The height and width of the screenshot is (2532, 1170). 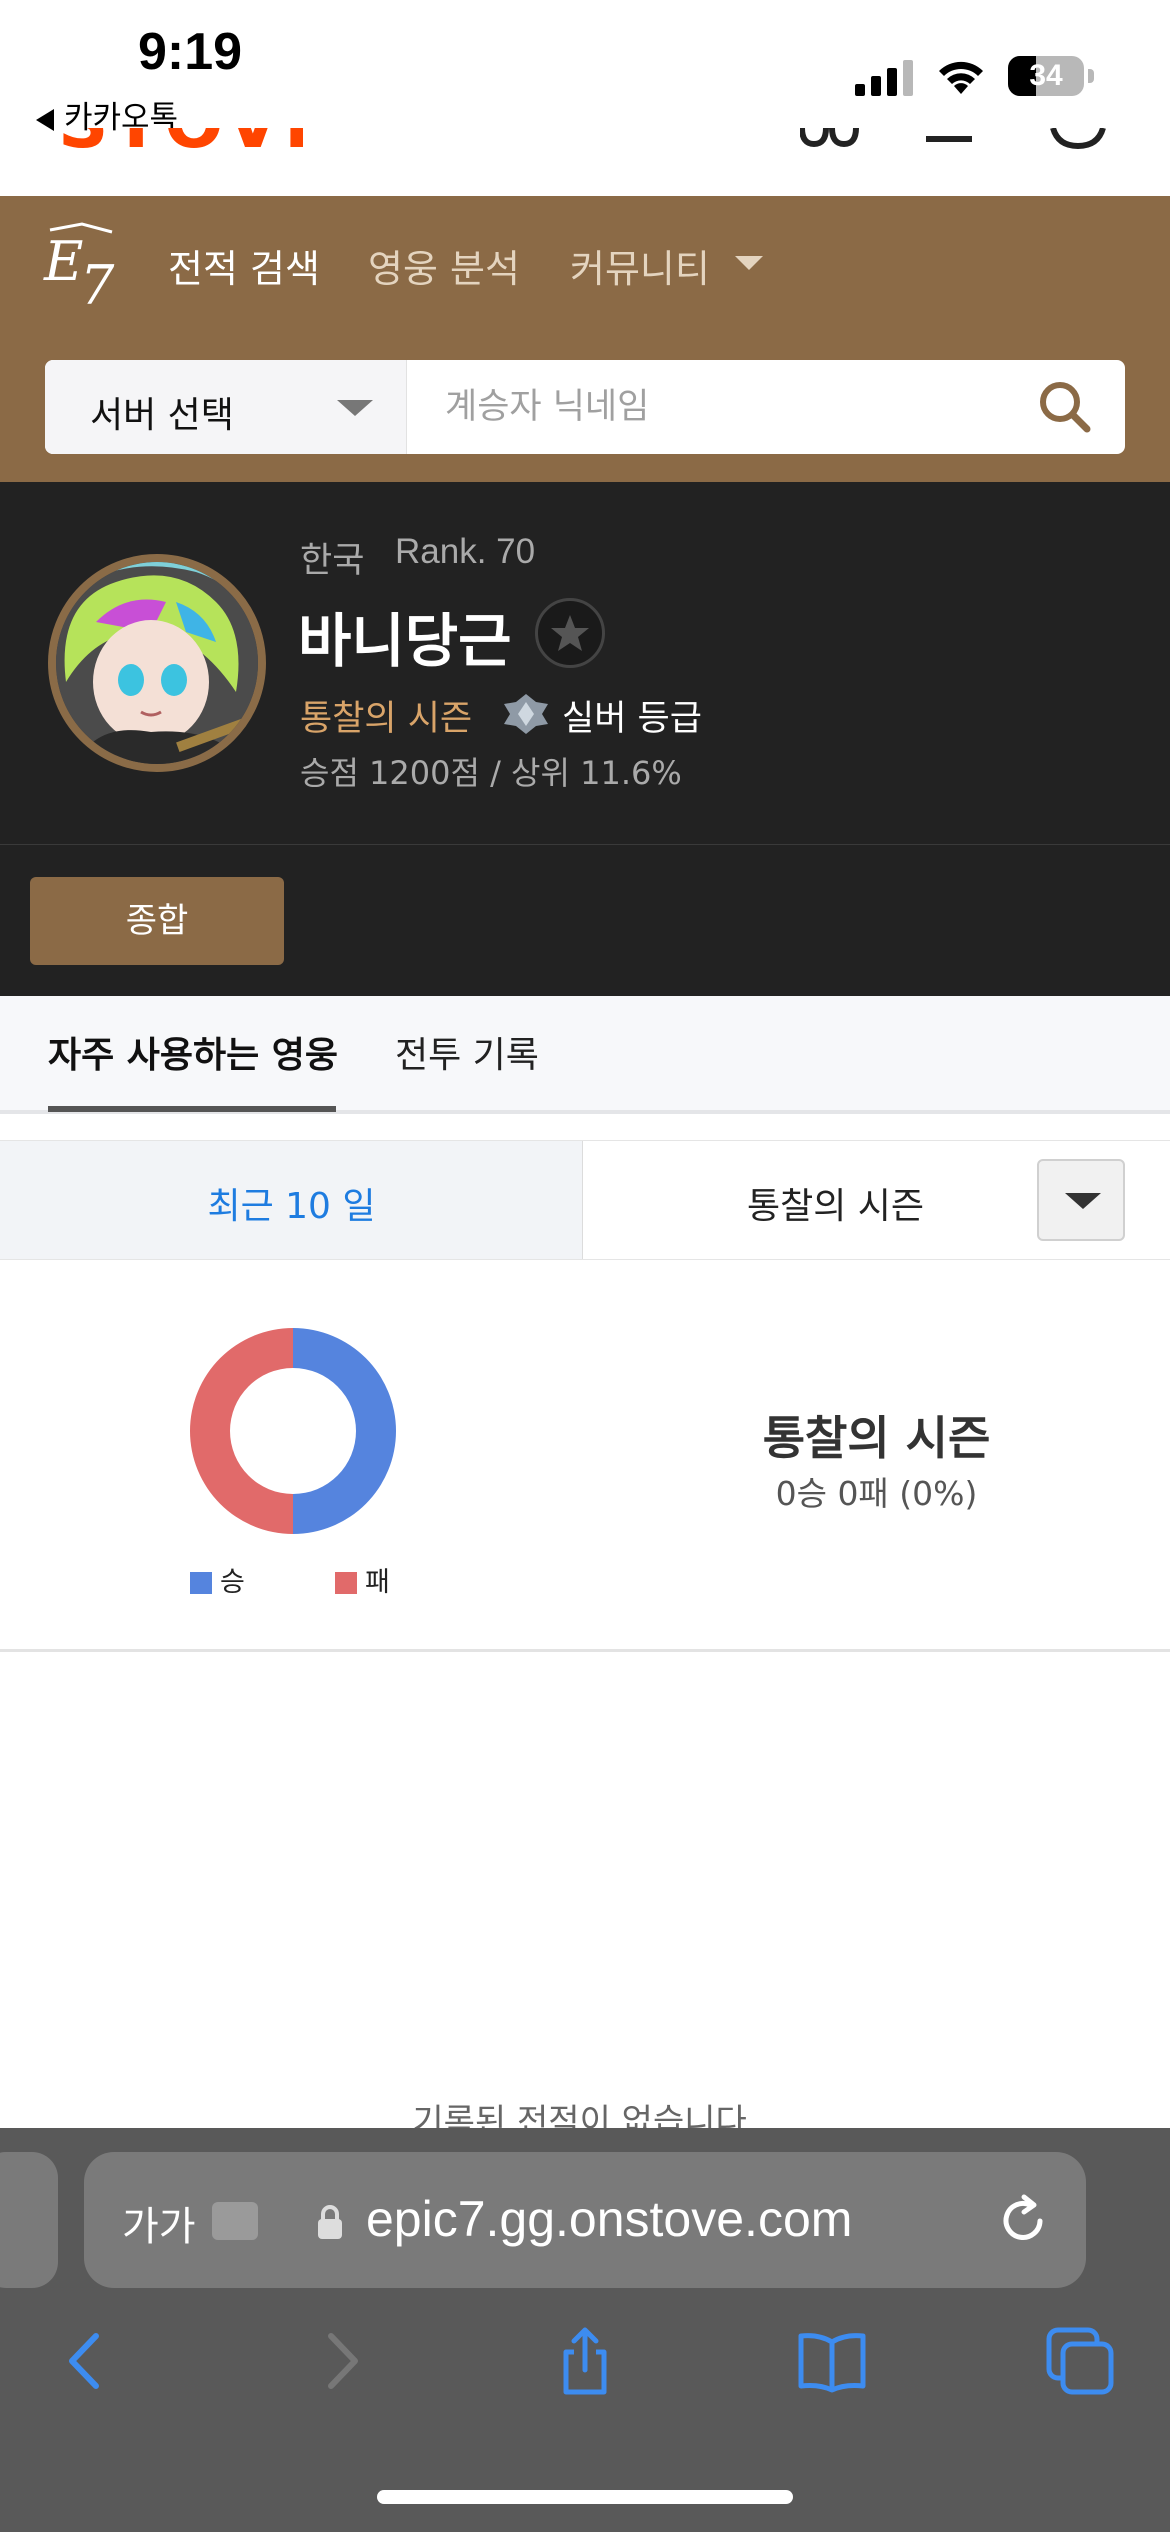 I want to click on dropdown-arrow-icon, so click(x=355, y=408).